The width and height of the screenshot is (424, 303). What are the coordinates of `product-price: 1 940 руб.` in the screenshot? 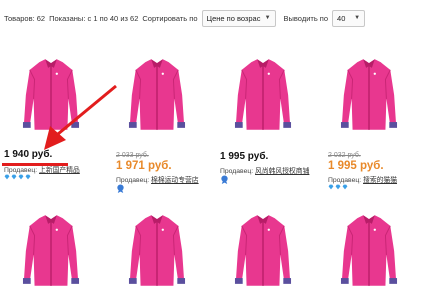 It's located at (28, 154).